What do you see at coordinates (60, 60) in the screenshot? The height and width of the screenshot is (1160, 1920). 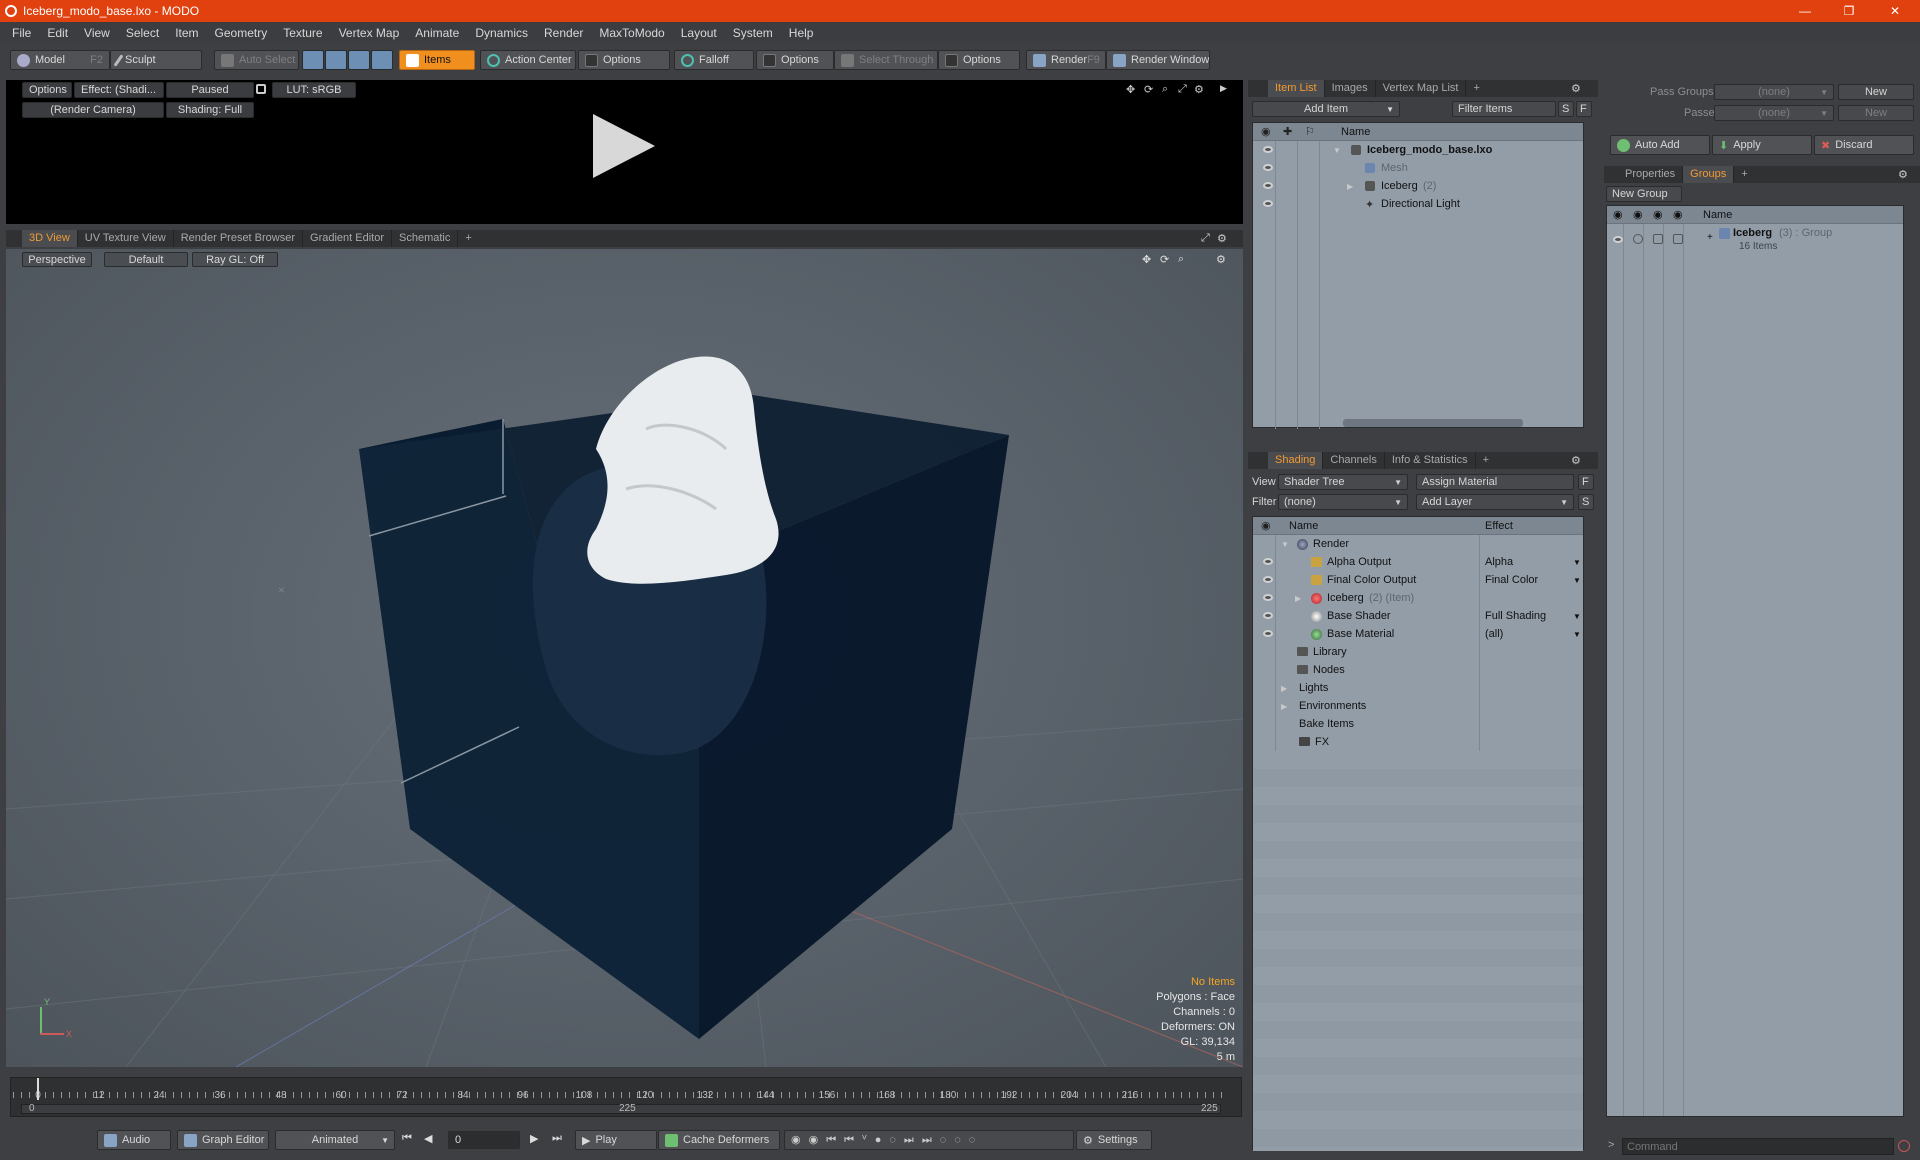 I see `model-mode-button: Model F2` at bounding box center [60, 60].